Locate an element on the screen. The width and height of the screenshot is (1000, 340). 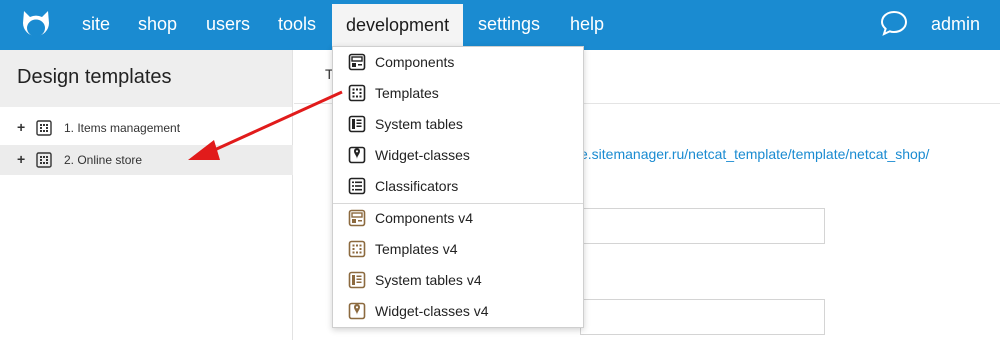
nav-shop: shop is located at coordinates (157, 25).